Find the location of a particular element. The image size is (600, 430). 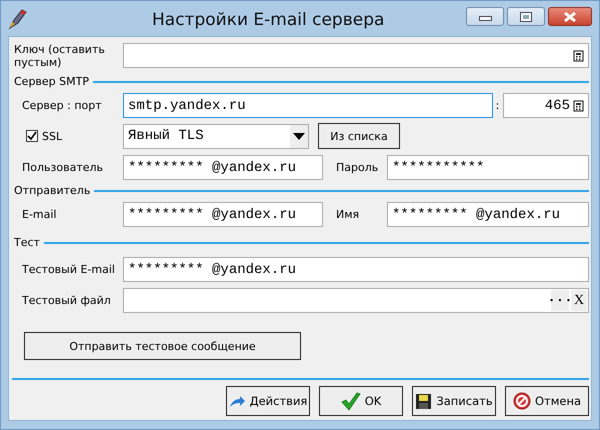

minimize-button is located at coordinates (485, 16).